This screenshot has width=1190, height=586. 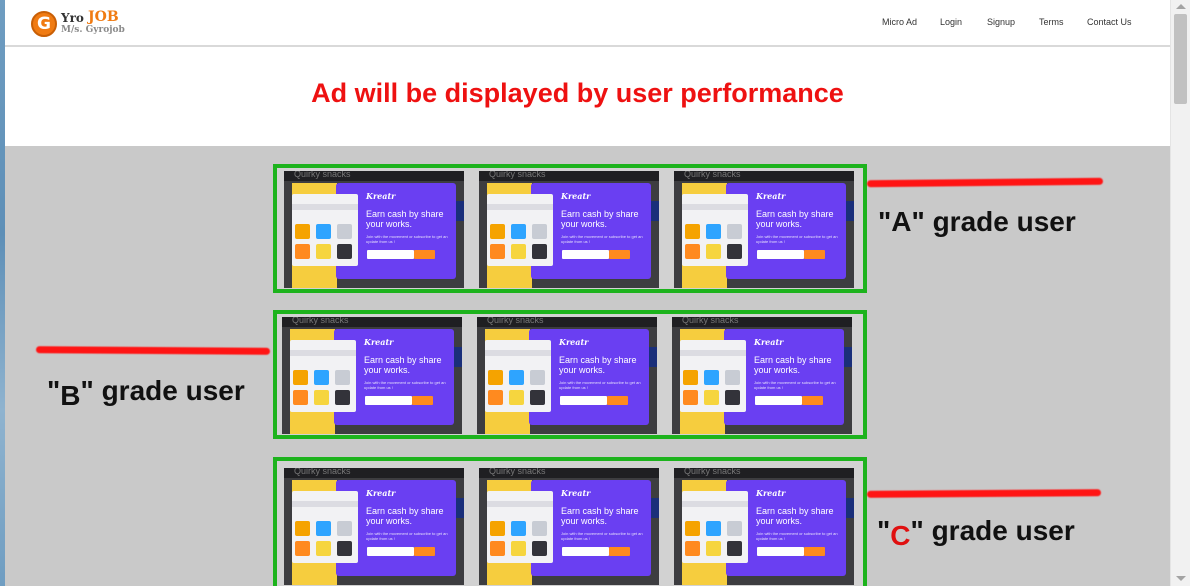 What do you see at coordinates (54, 390) in the screenshot?
I see `grade-b-open: "` at bounding box center [54, 390].